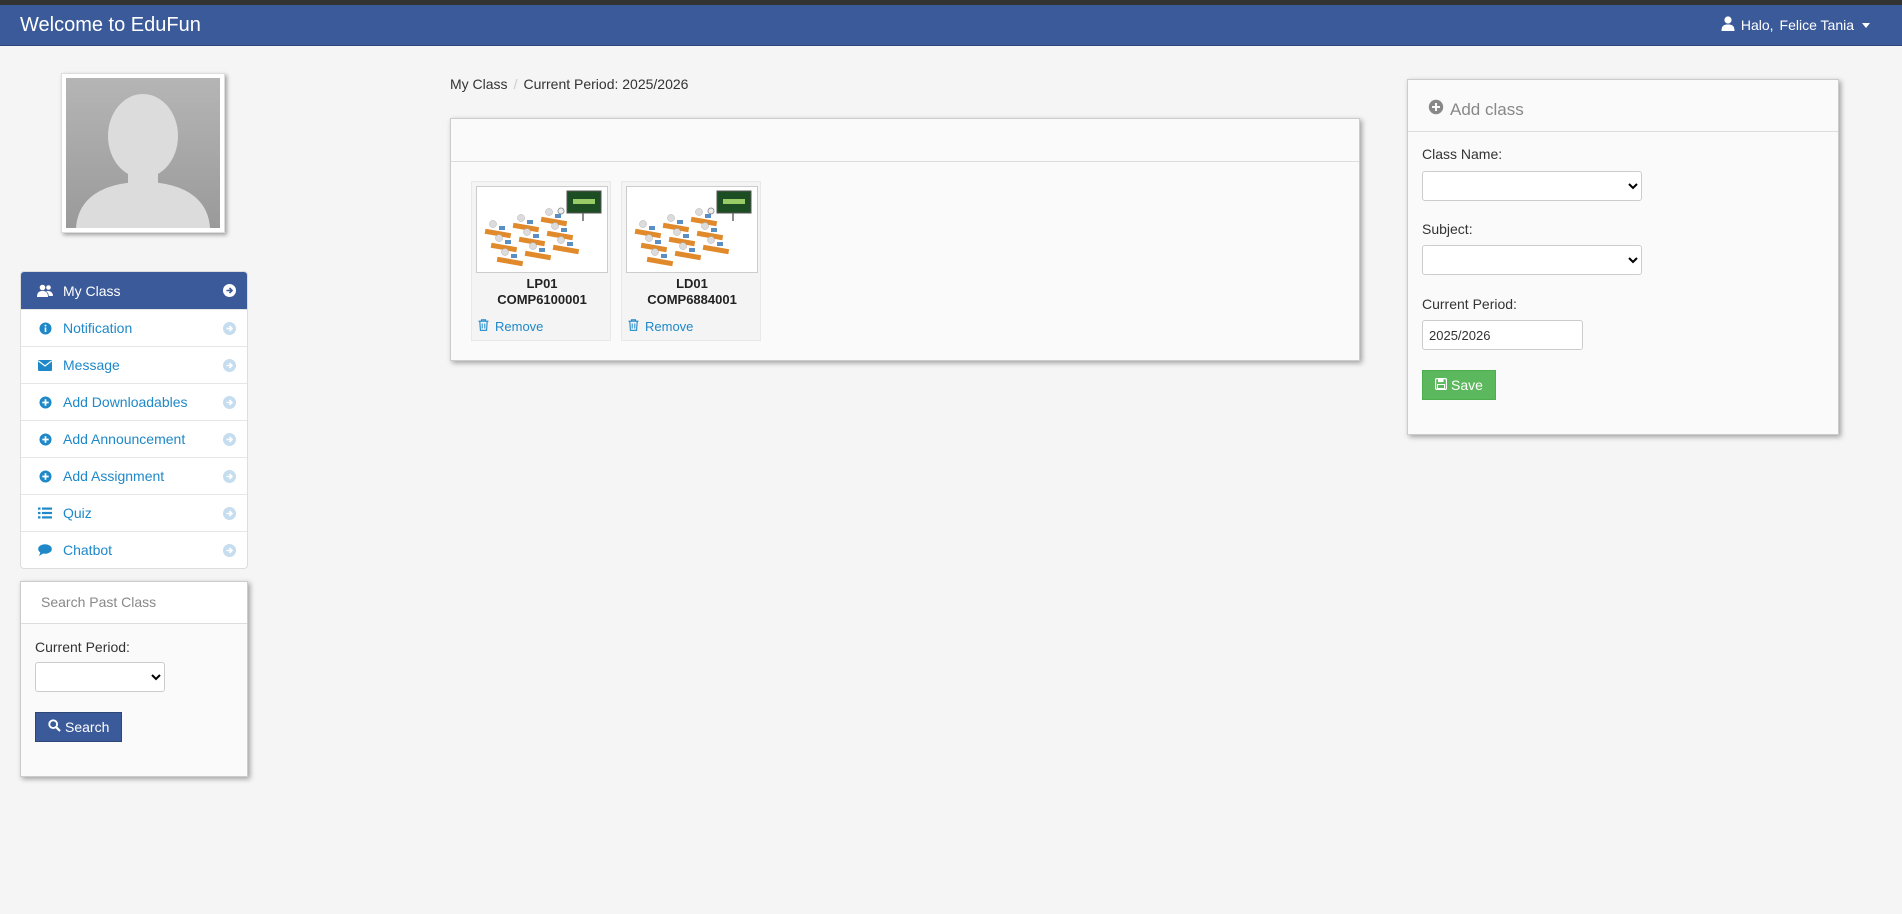 The image size is (1902, 914). What do you see at coordinates (45, 328) in the screenshot?
I see `info-icon` at bounding box center [45, 328].